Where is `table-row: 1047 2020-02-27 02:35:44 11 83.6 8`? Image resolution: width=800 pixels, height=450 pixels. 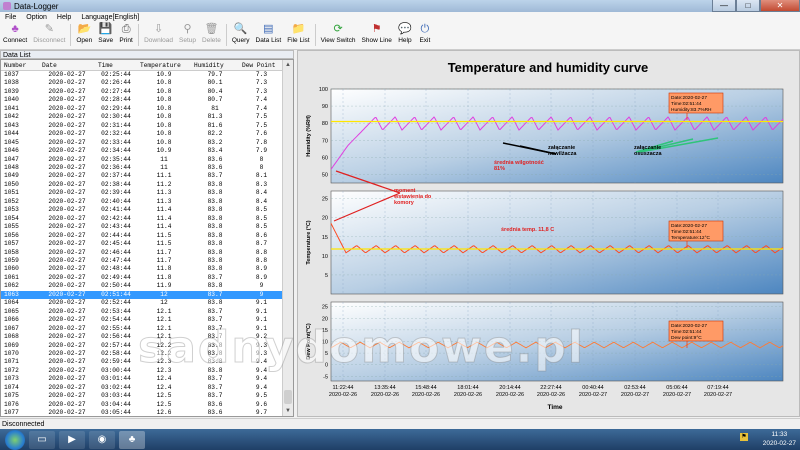
table-row: 1047 2020-02-27 02:35:44 11 83.6 8 is located at coordinates (142, 160).